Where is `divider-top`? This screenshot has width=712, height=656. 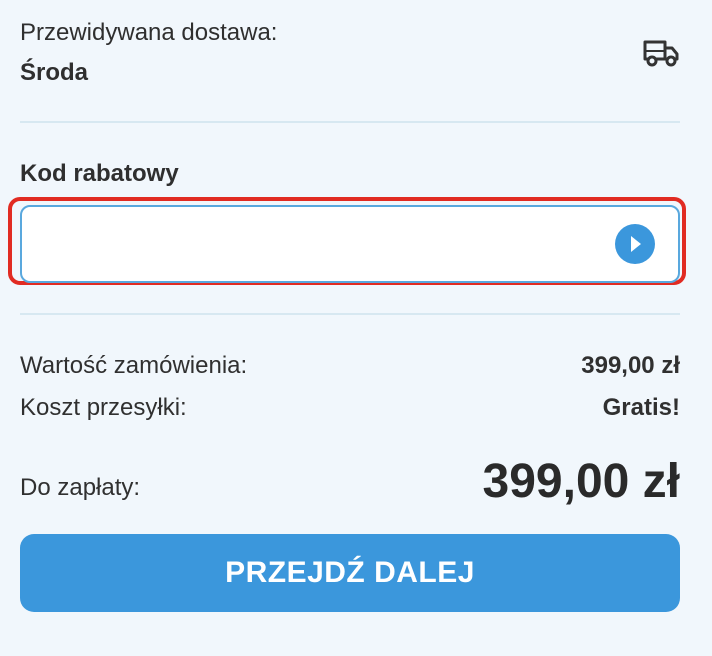
divider-top is located at coordinates (350, 122).